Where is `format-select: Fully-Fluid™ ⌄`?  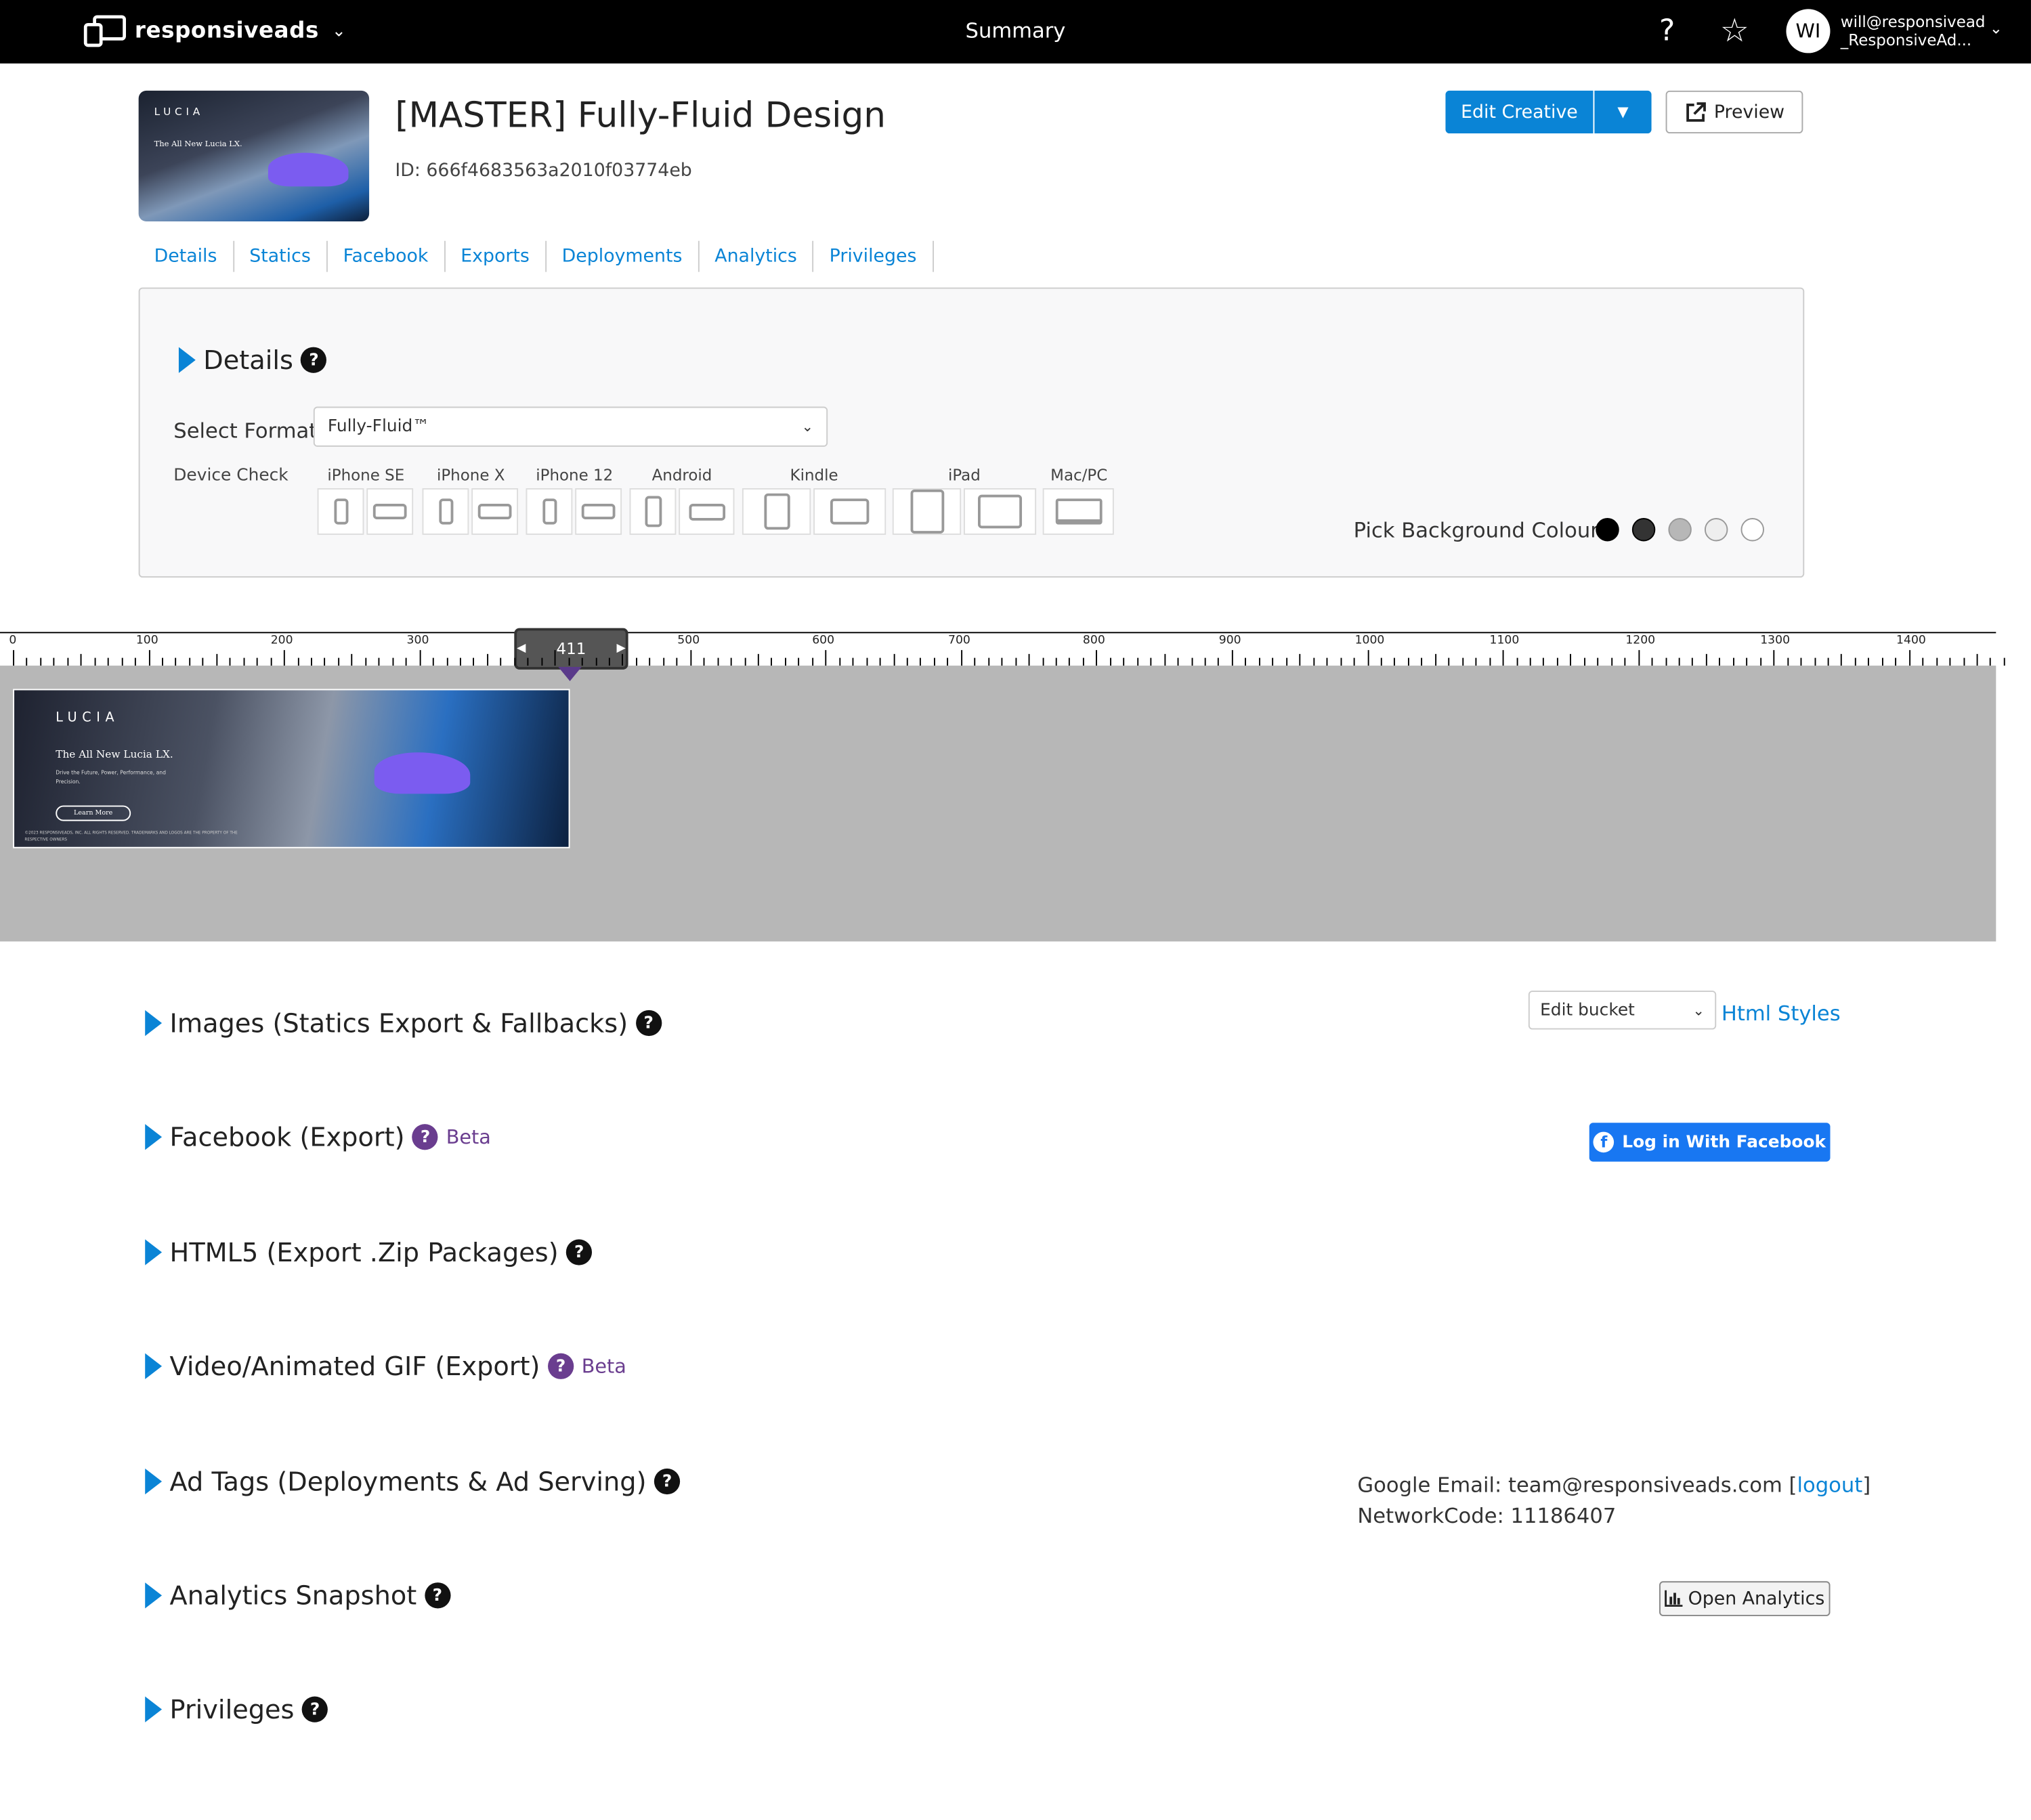 format-select: Fully-Fluid™ ⌄ is located at coordinates (570, 426).